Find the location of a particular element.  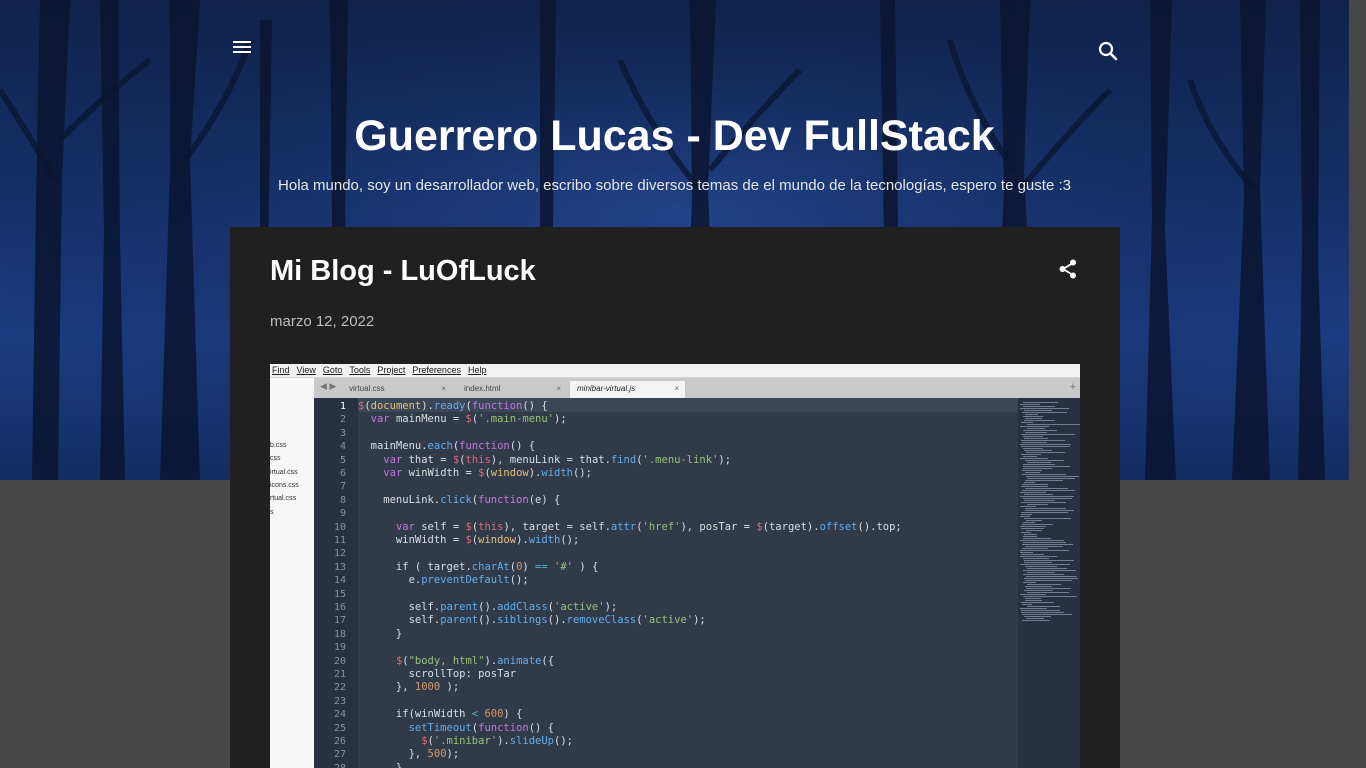

code-token: 'active' is located at coordinates (668, 620).